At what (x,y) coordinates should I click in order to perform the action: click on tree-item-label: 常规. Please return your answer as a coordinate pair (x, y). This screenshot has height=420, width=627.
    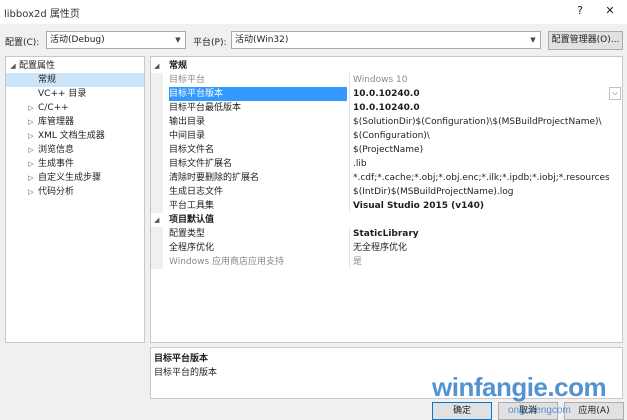
    Looking at the image, I should click on (47, 80).